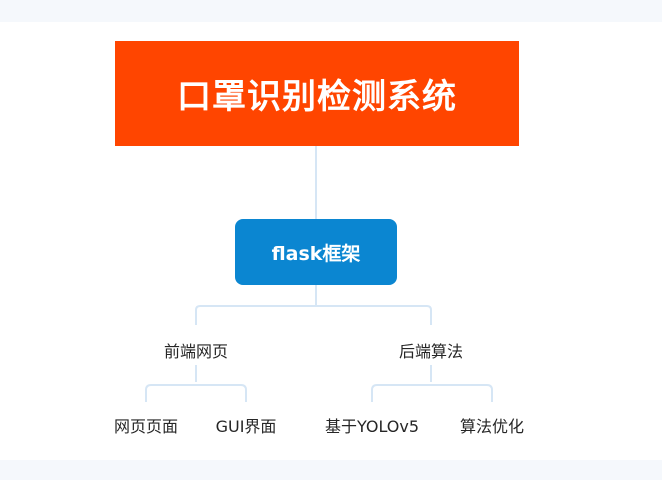 The image size is (662, 480). What do you see at coordinates (146, 425) in the screenshot?
I see `leaf-webpage-node: 网页页面` at bounding box center [146, 425].